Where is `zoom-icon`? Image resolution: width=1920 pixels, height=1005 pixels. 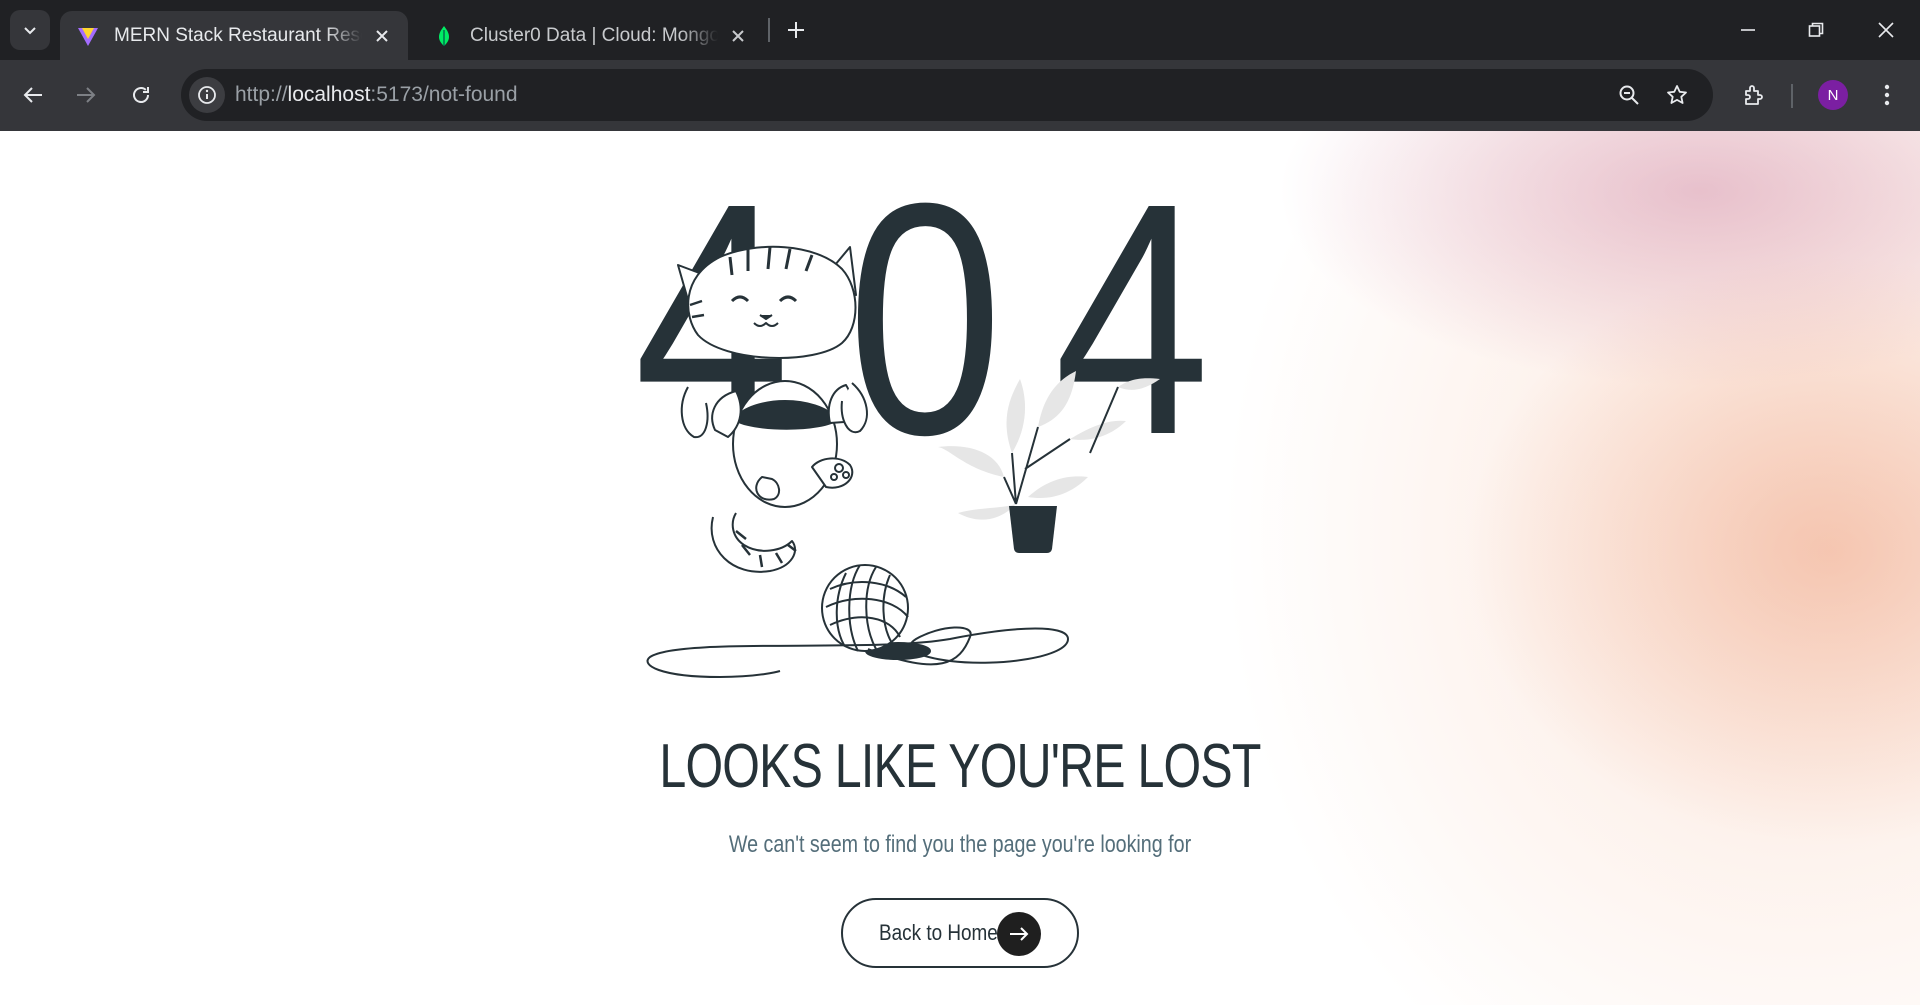 zoom-icon is located at coordinates (1629, 95).